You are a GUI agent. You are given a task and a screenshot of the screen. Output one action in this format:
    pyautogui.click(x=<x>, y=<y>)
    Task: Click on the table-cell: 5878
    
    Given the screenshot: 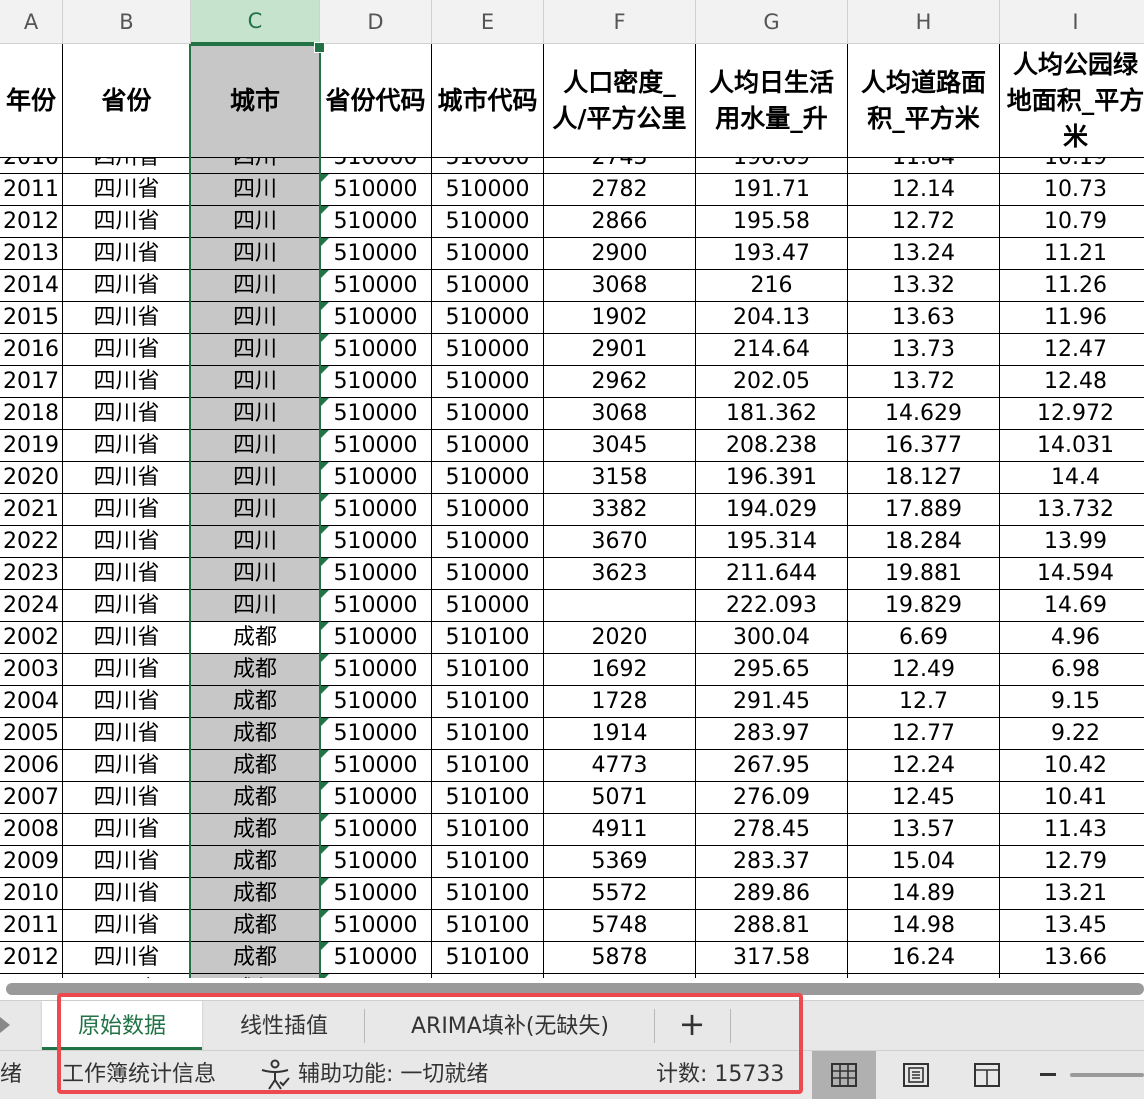 What is the action you would take?
    pyautogui.click(x=620, y=958)
    